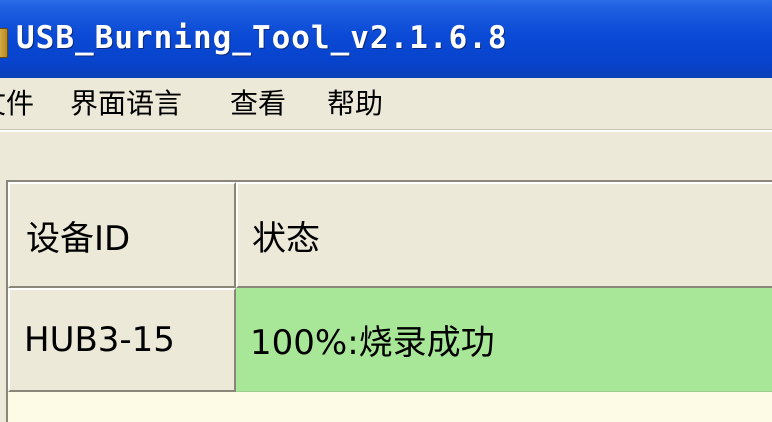  What do you see at coordinates (17, 104) in the screenshot?
I see `menu-file: 文件` at bounding box center [17, 104].